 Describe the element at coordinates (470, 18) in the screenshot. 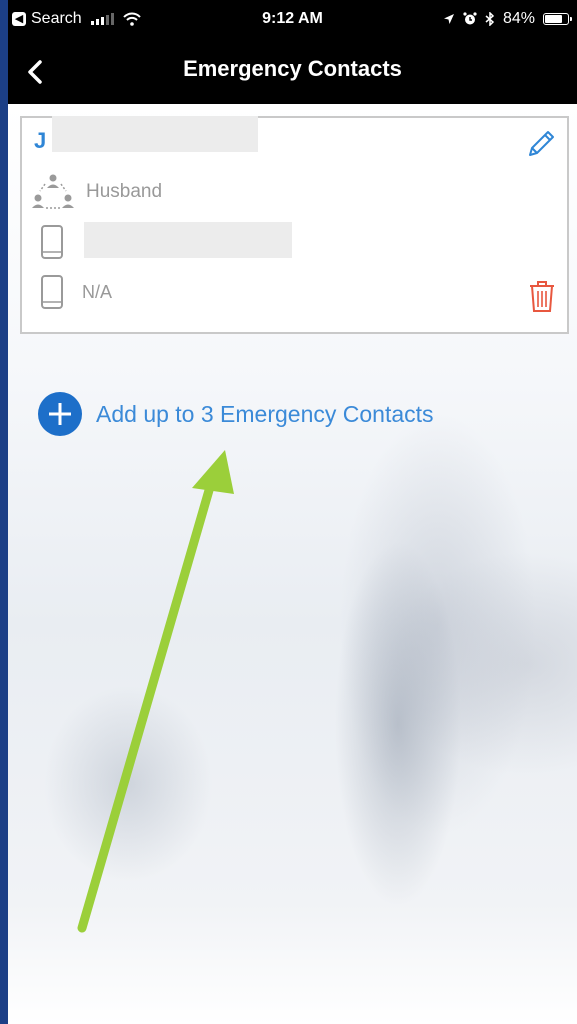

I see `alarm-icon` at that location.